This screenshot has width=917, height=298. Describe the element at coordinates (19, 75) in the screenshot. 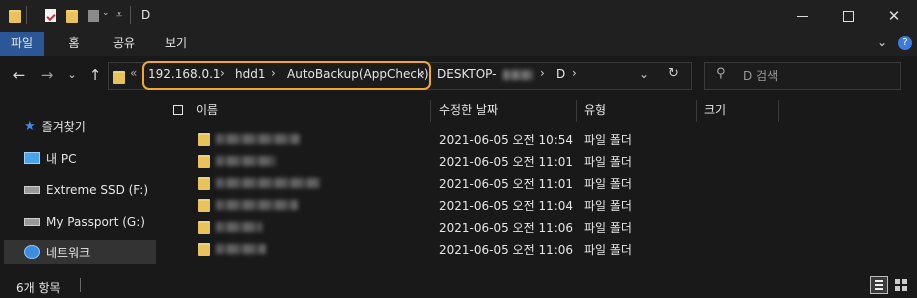

I see `back-button: ←` at that location.